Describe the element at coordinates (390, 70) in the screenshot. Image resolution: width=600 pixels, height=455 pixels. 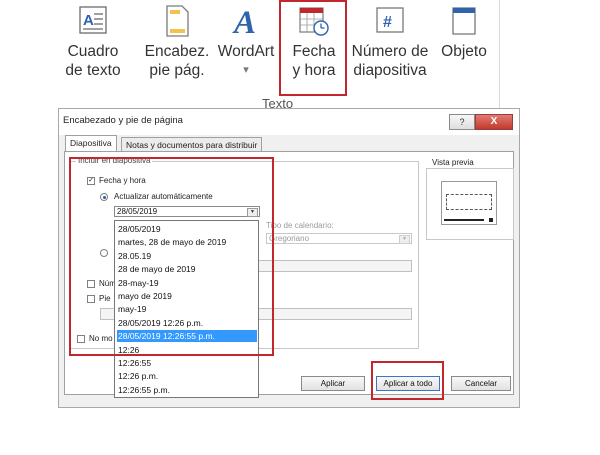
I see `slide-number-label-2: diapositiva` at that location.